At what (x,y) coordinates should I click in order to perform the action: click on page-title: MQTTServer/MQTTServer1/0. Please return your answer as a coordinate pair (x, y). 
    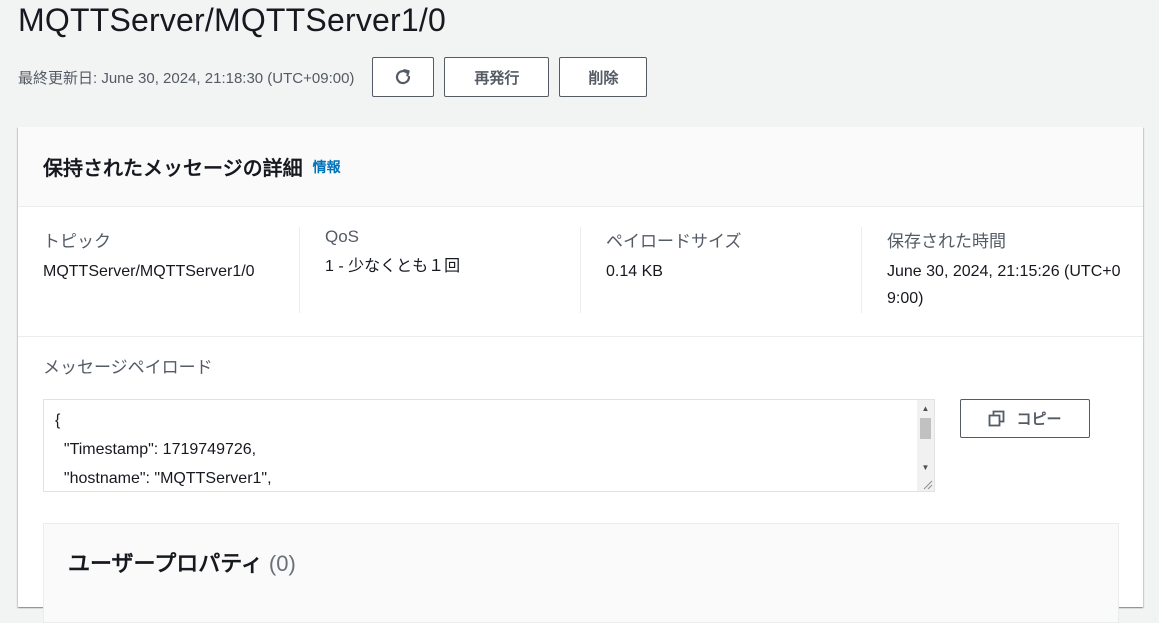
    Looking at the image, I should click on (232, 20).